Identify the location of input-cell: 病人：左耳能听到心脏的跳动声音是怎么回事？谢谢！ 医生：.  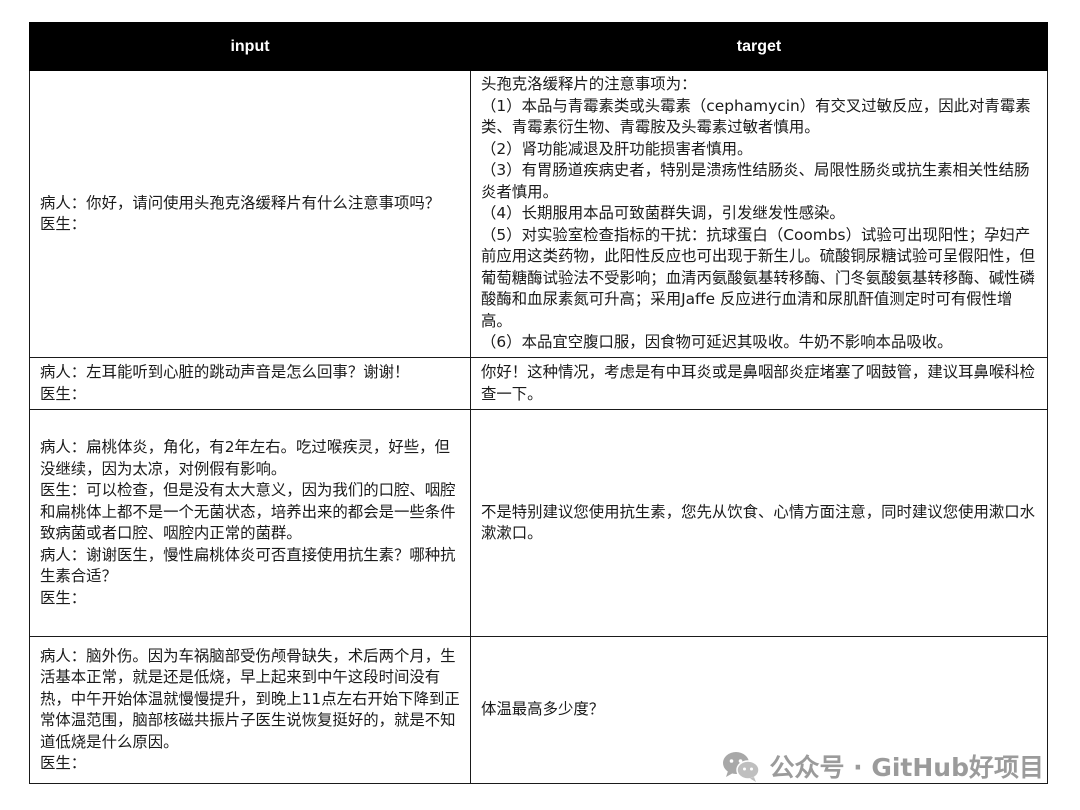
(250, 383).